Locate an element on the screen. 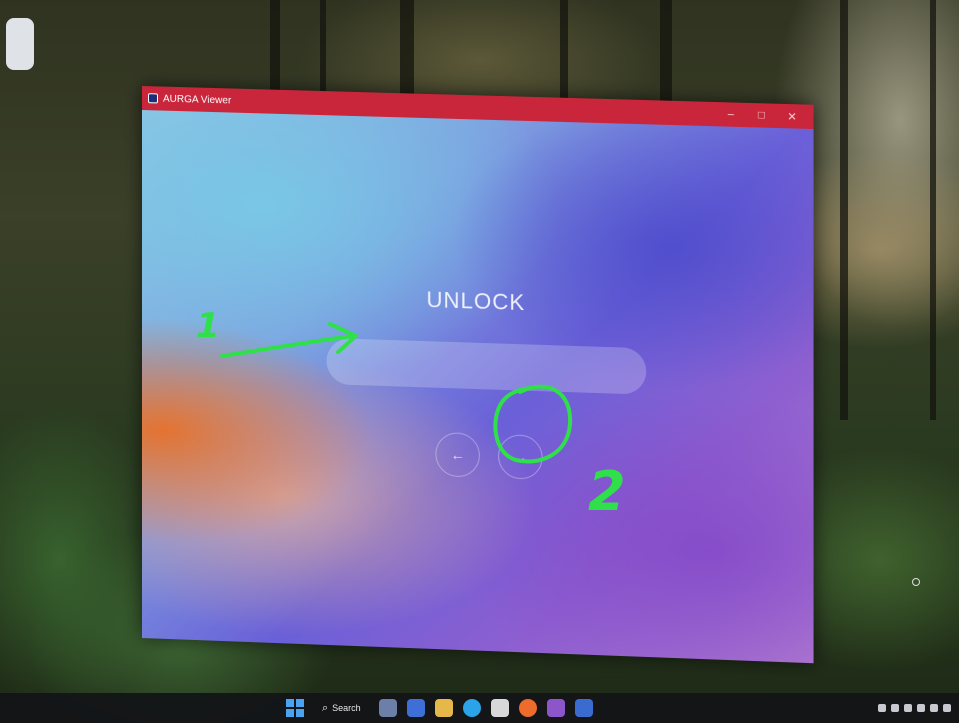 This screenshot has width=959, height=723. window-controls: – □ ✕ is located at coordinates (761, 115).